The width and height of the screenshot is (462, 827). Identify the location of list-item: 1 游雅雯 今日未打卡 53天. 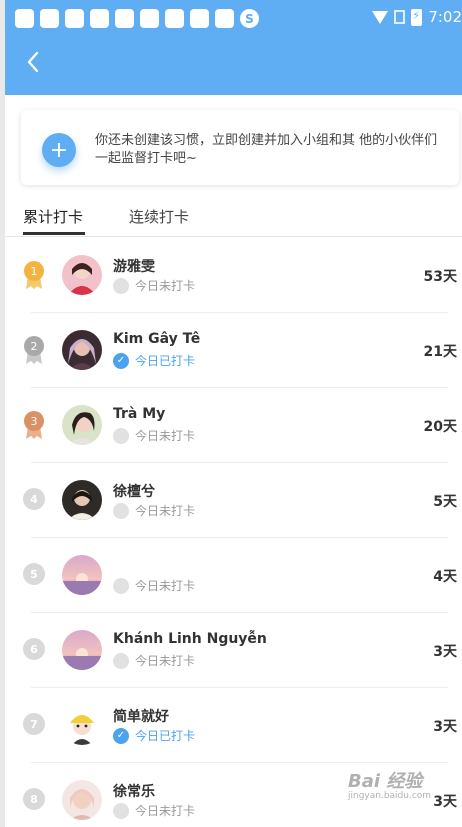
(233, 275).